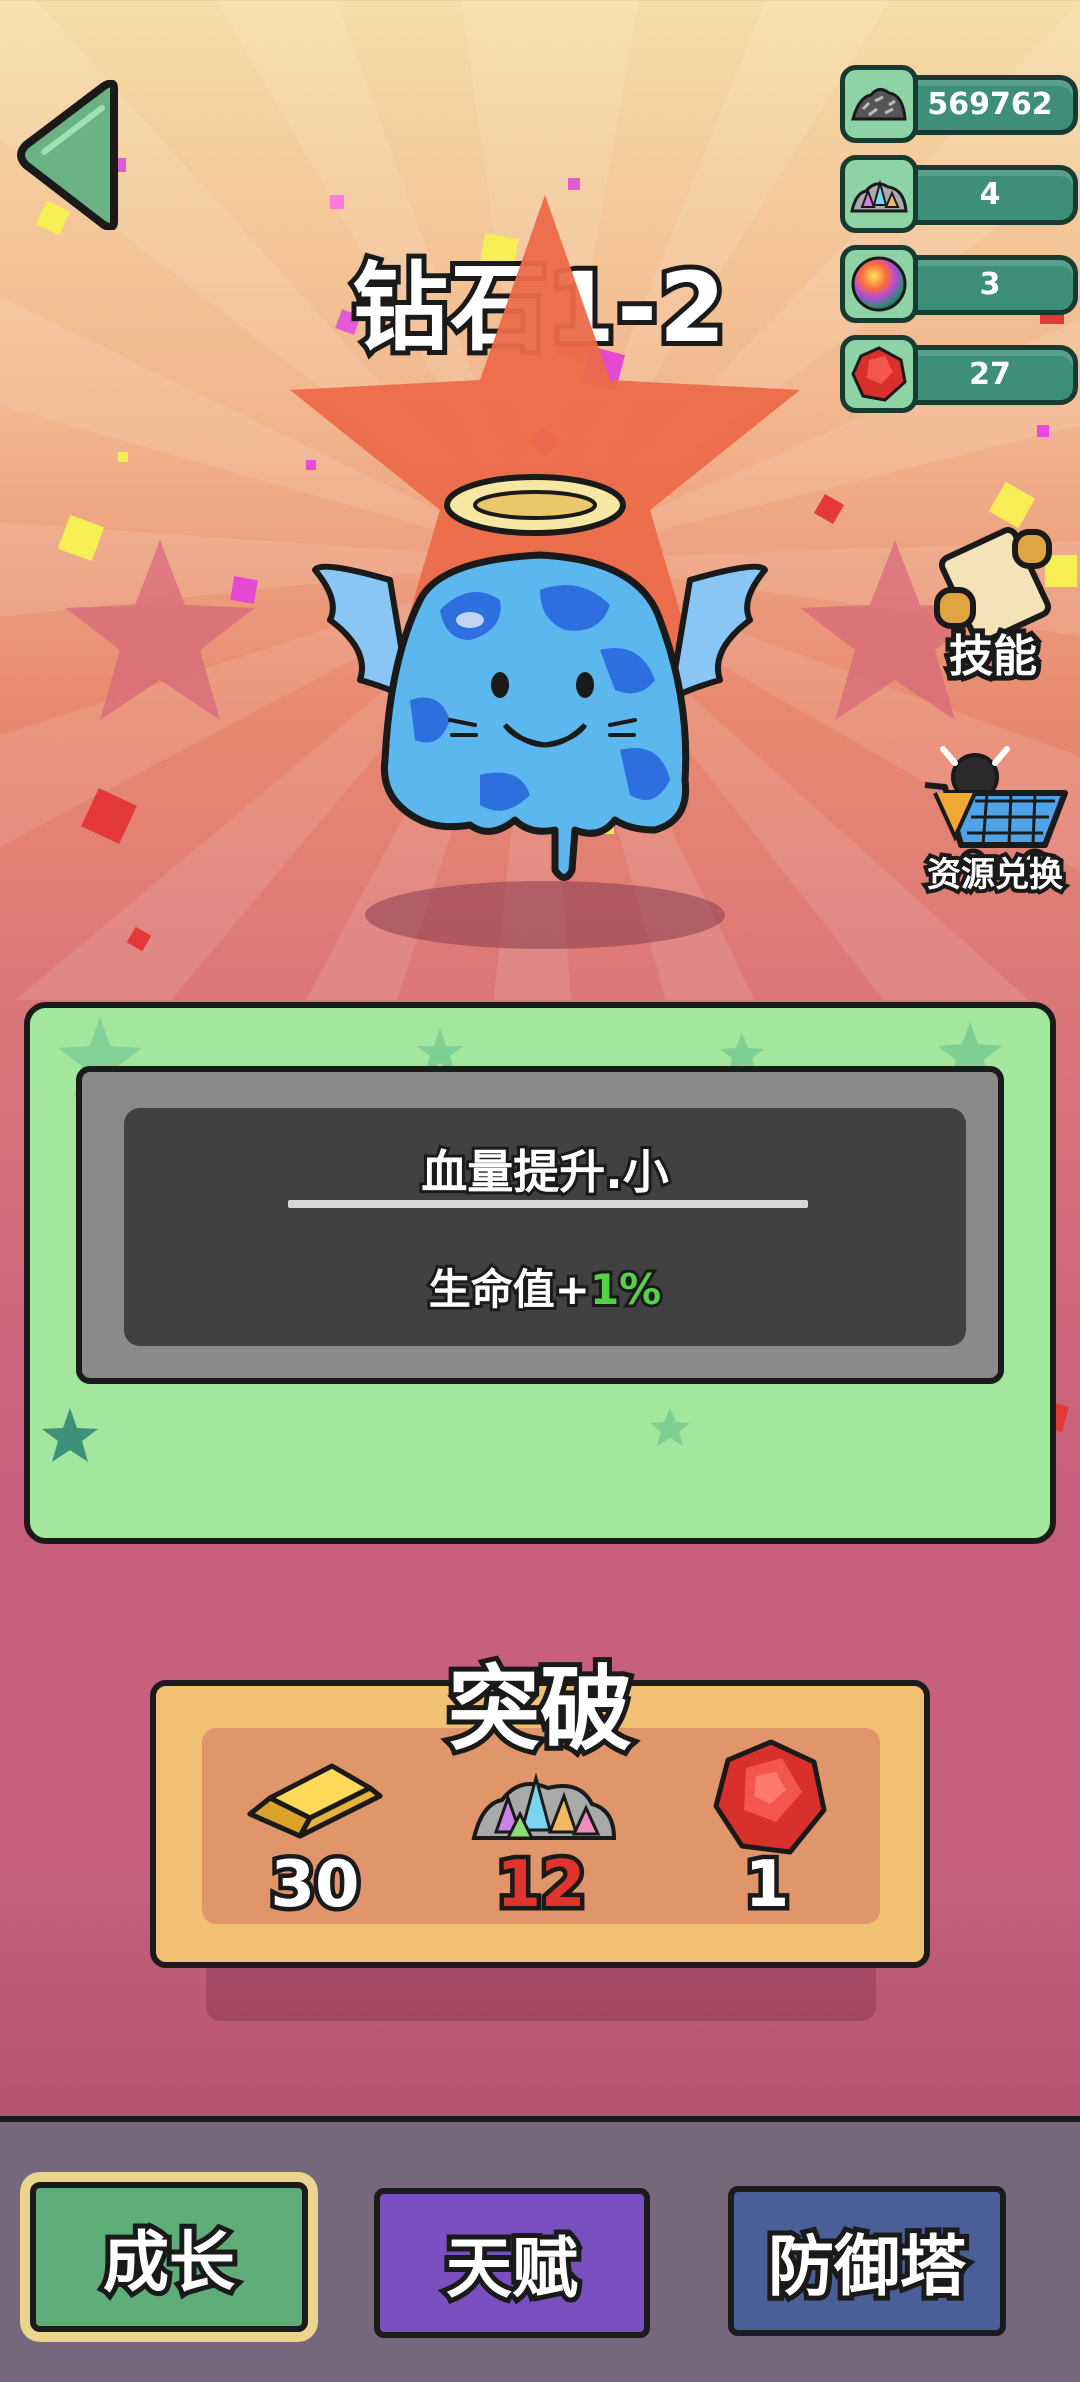 The width and height of the screenshot is (1080, 2382). Describe the element at coordinates (879, 104) in the screenshot. I see `stone-pile-icon` at that location.